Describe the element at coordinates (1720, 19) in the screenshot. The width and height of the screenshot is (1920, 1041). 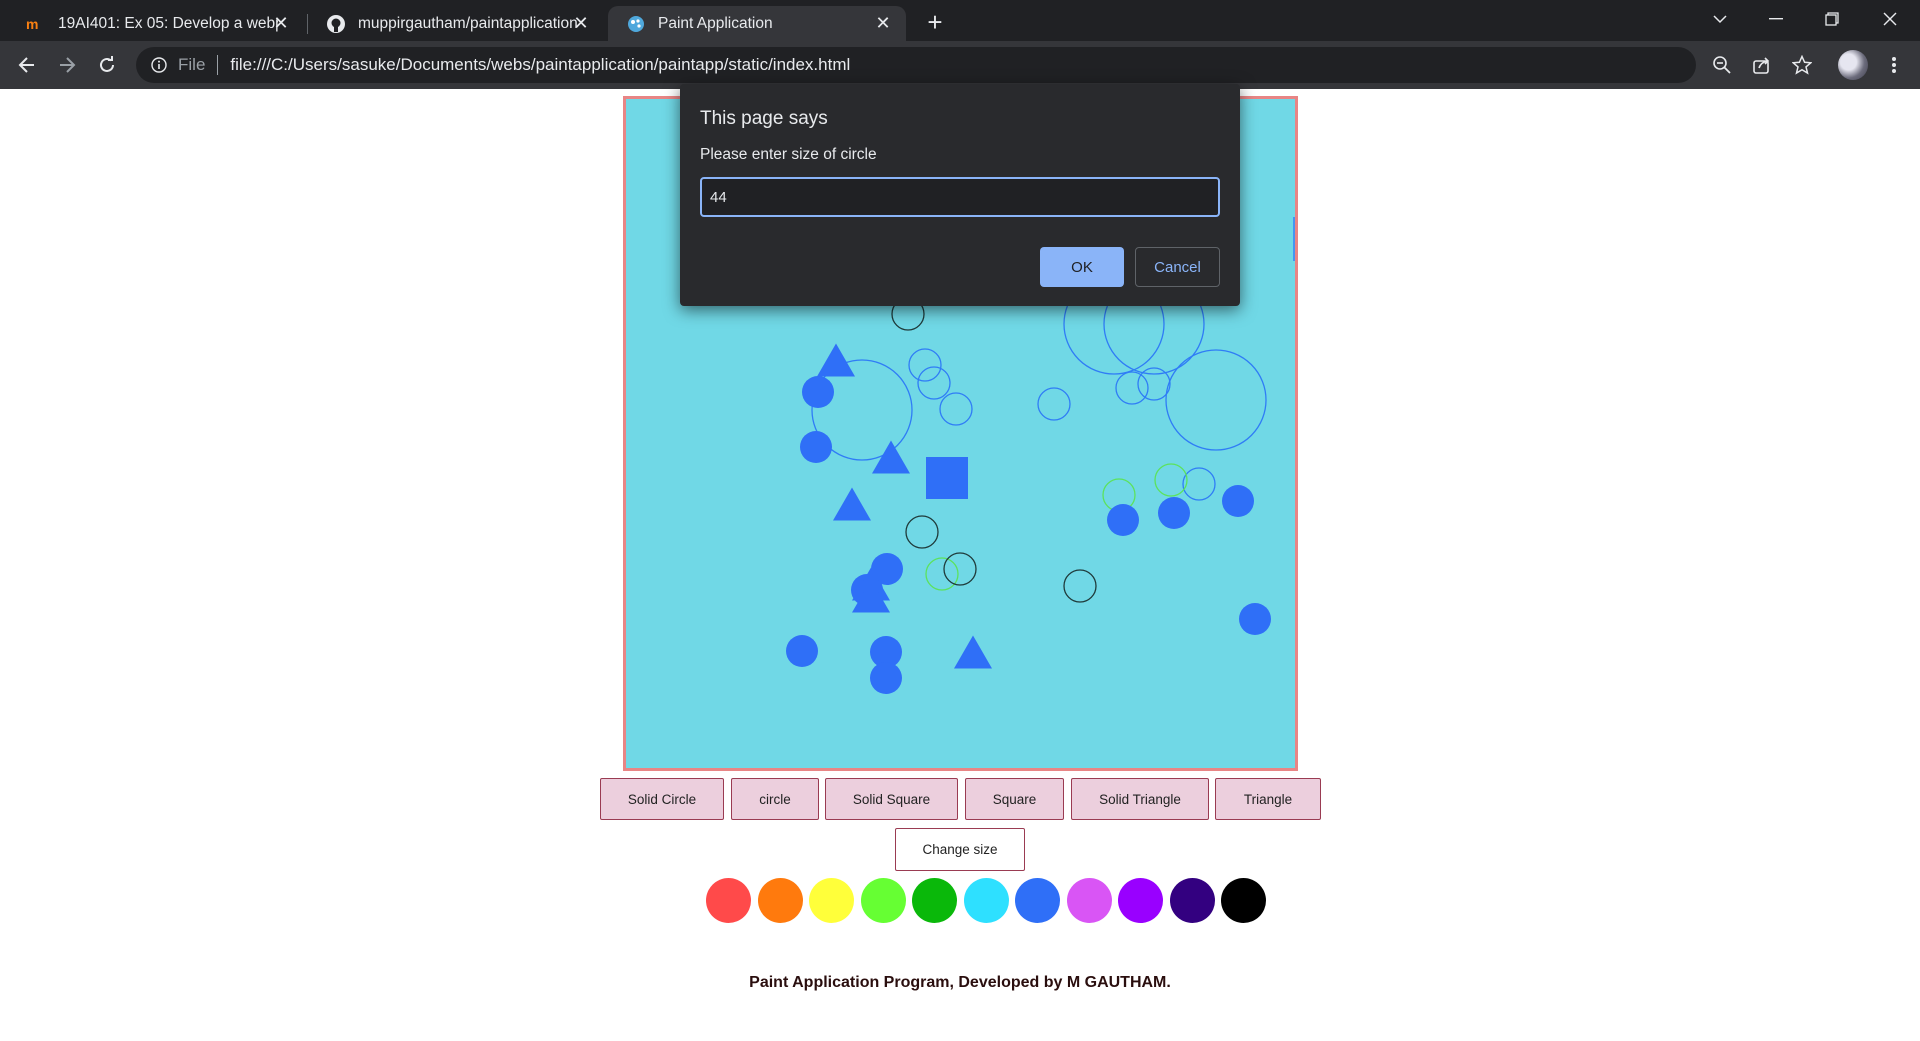
I see `tab-search-chevron-icon` at that location.